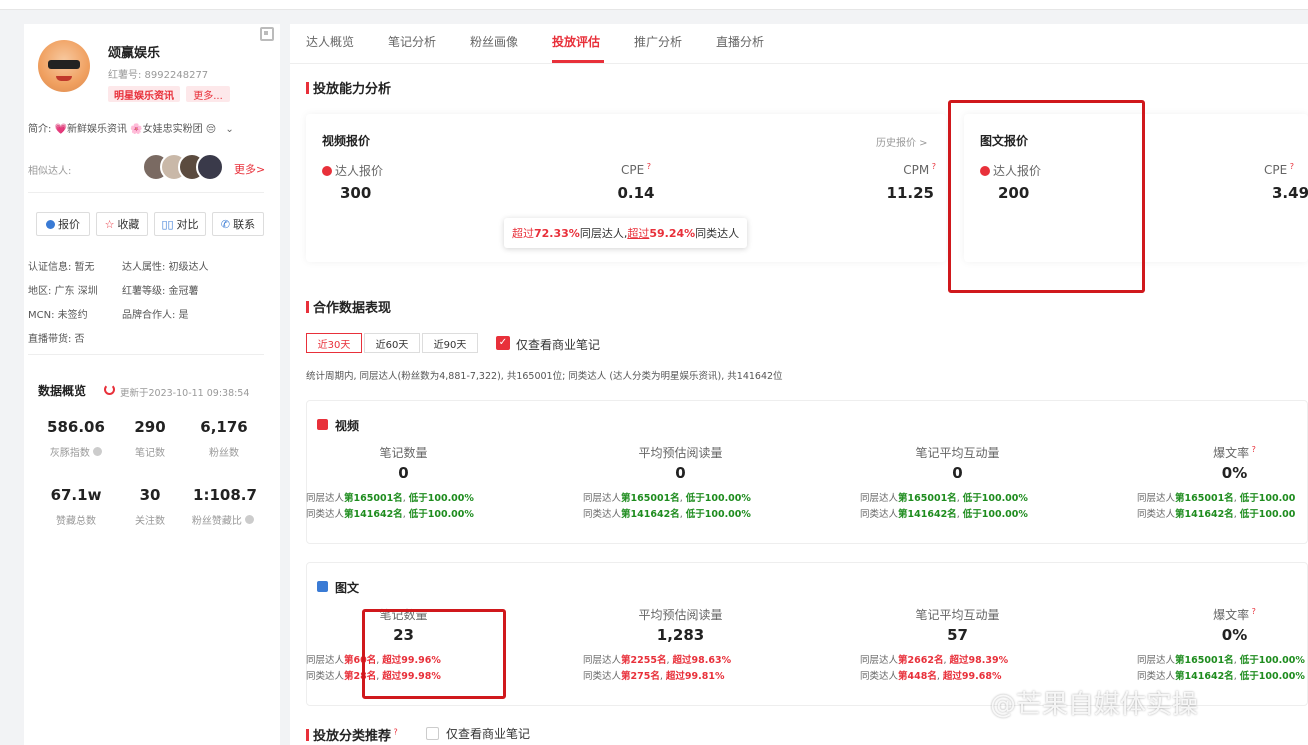 This screenshot has height=745, width=1308. Describe the element at coordinates (403, 453) in the screenshot. I see `metric-label: 笔记数量` at that location.